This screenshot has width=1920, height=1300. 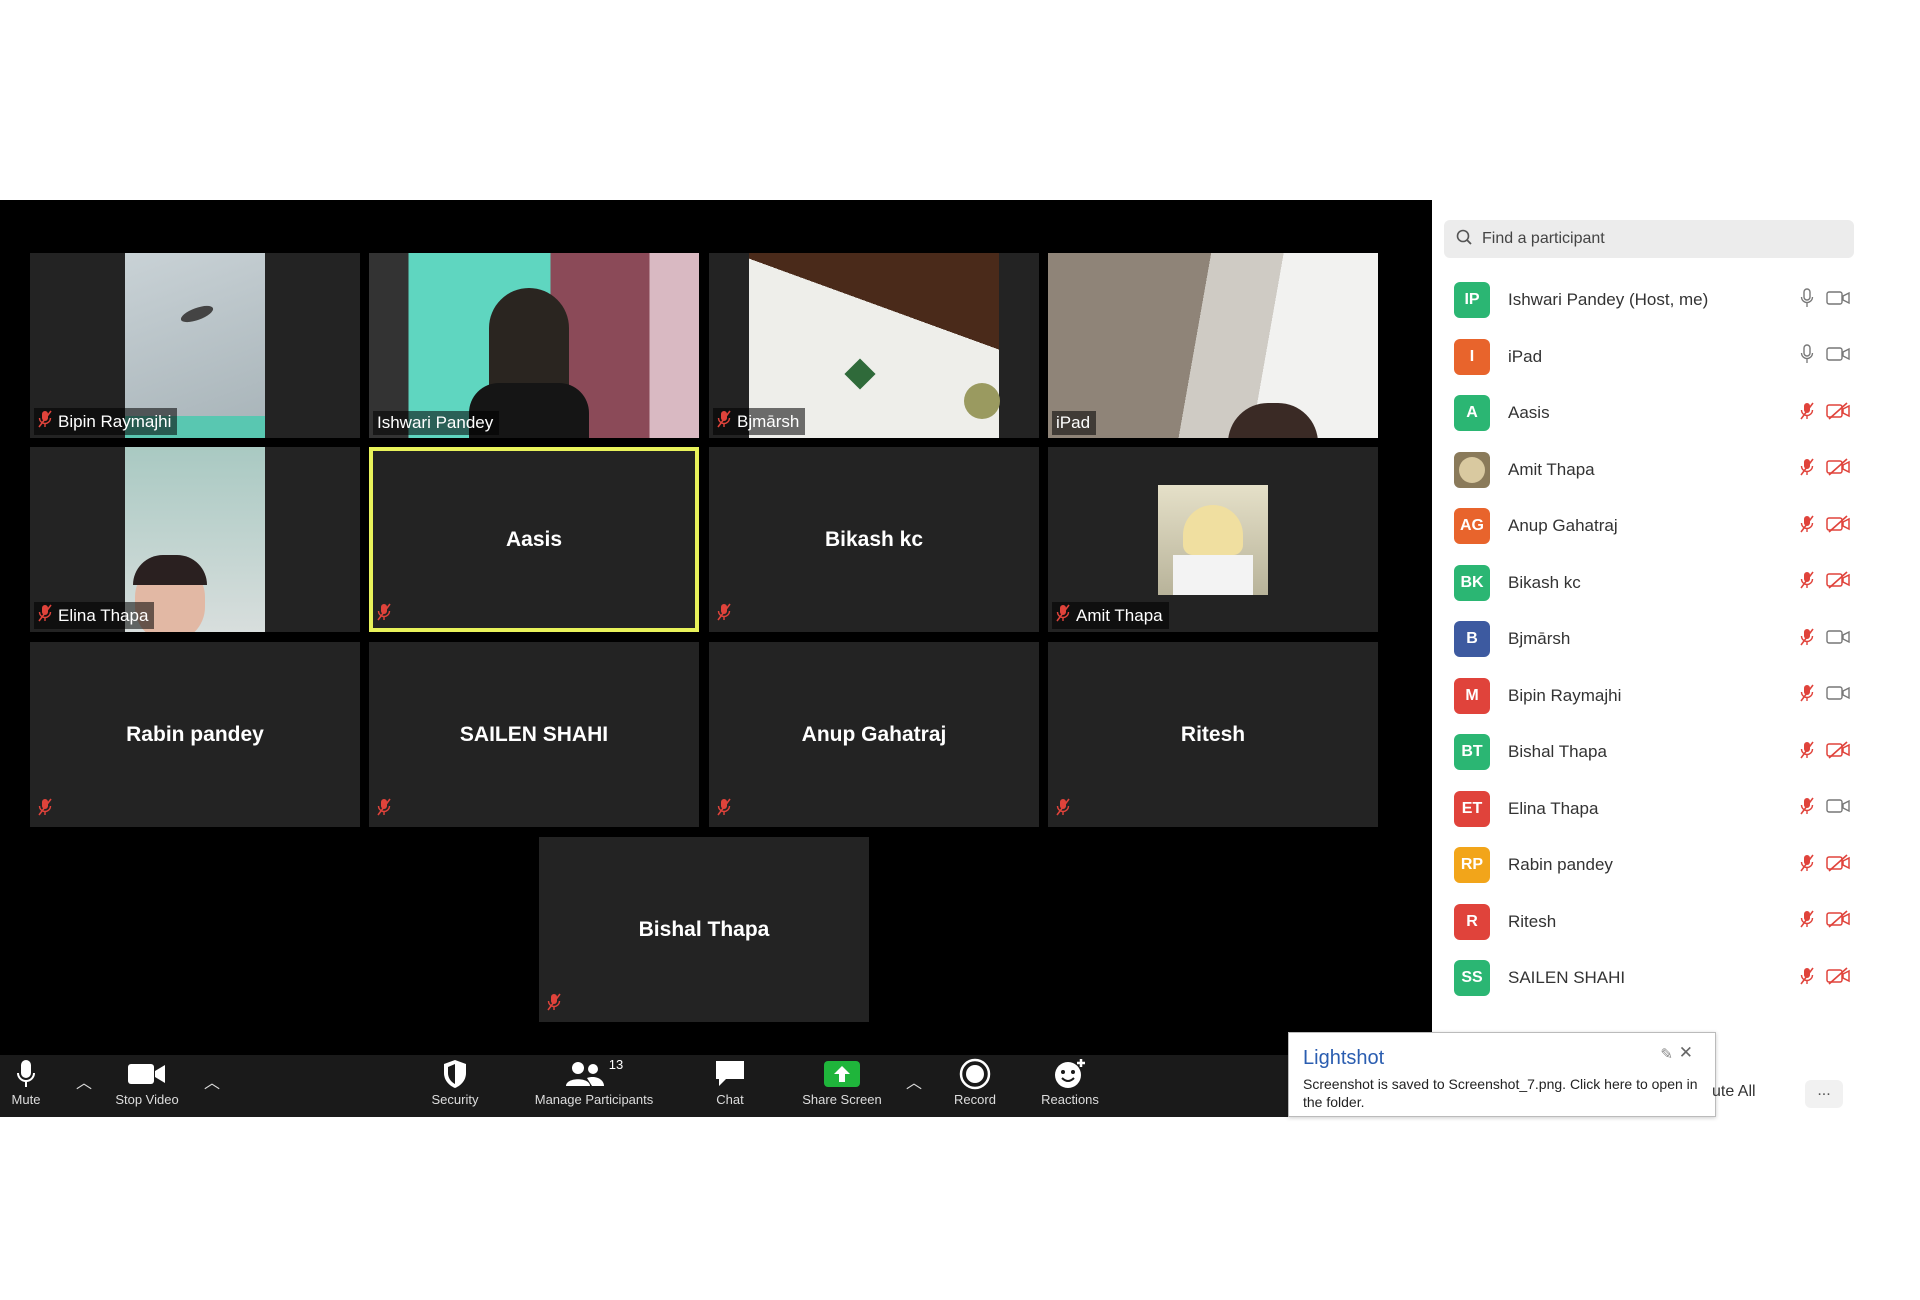 I want to click on participant-row: RP Rabin pandey, so click(x=1654, y=865).